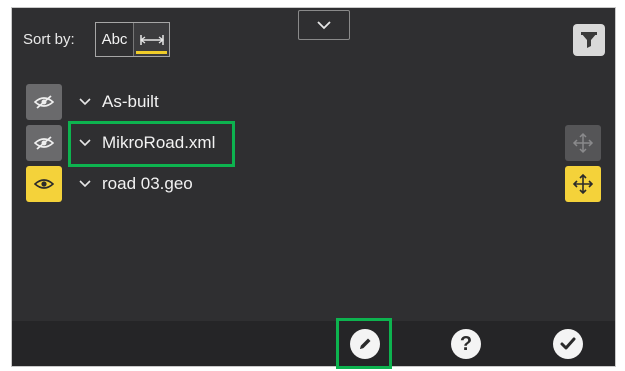 This screenshot has height=371, width=625. I want to click on sort-toggle-group: Abc, so click(132, 39).